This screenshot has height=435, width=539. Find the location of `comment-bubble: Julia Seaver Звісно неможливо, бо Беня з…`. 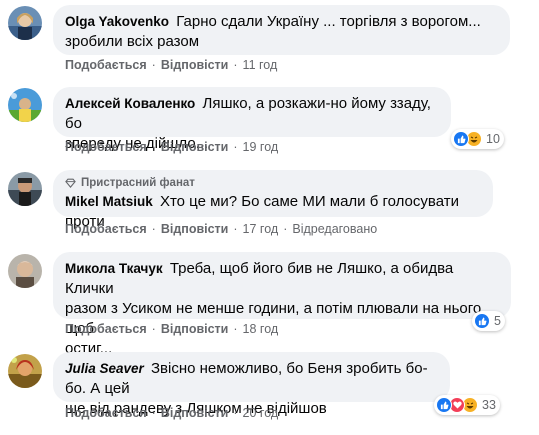

comment-bubble: Julia Seaver Звісно неможливо, бо Беня з… is located at coordinates (251, 384).